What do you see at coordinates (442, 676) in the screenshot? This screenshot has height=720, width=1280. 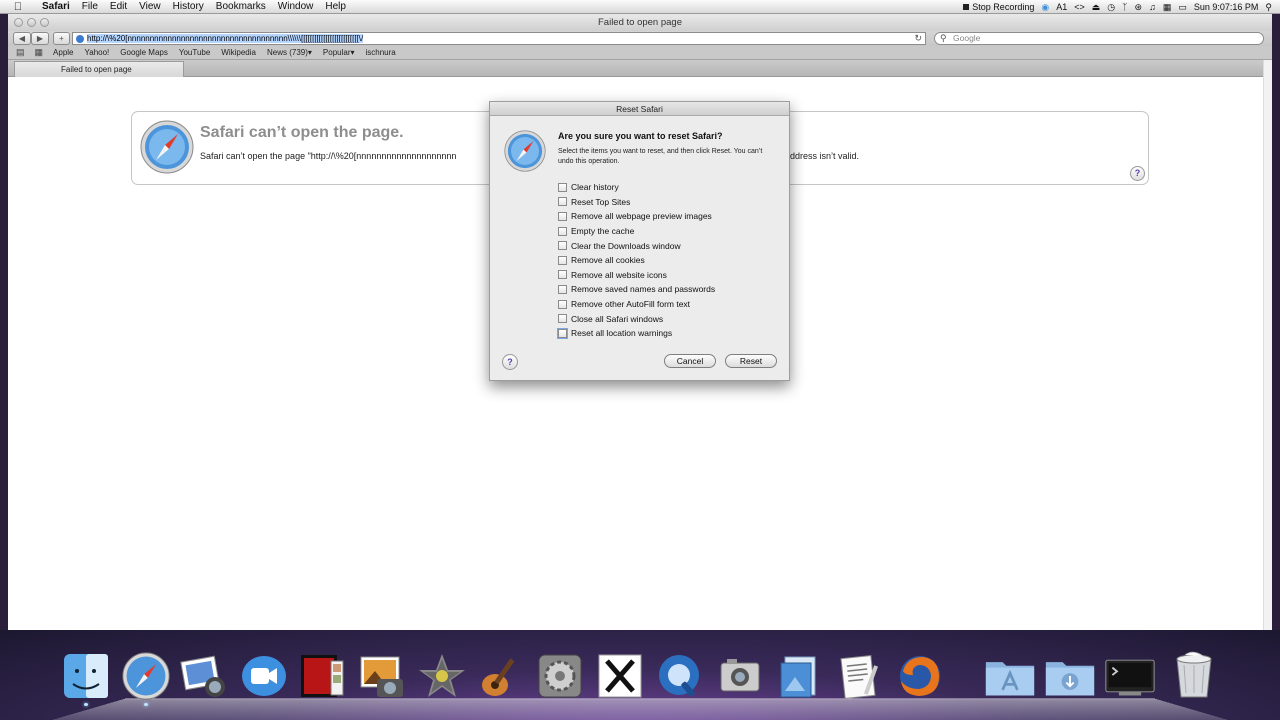 I see `imovie-icon` at bounding box center [442, 676].